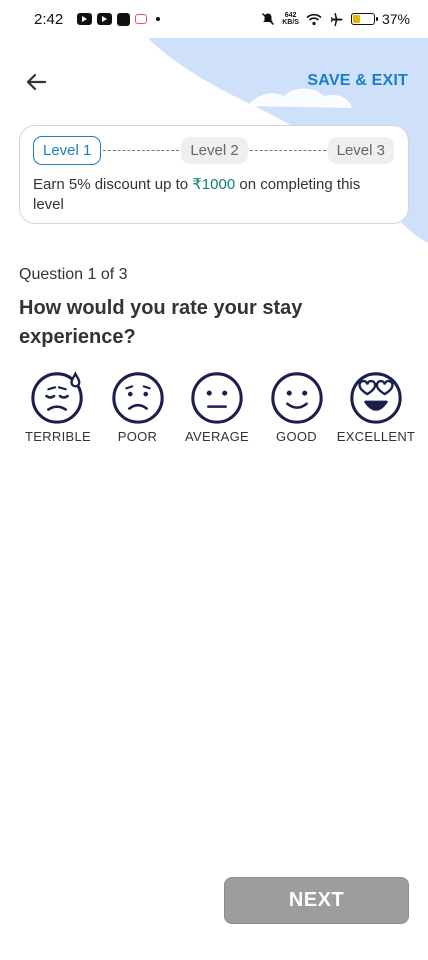 This screenshot has width=428, height=960. What do you see at coordinates (137, 398) in the screenshot?
I see `face-poor-icon` at bounding box center [137, 398].